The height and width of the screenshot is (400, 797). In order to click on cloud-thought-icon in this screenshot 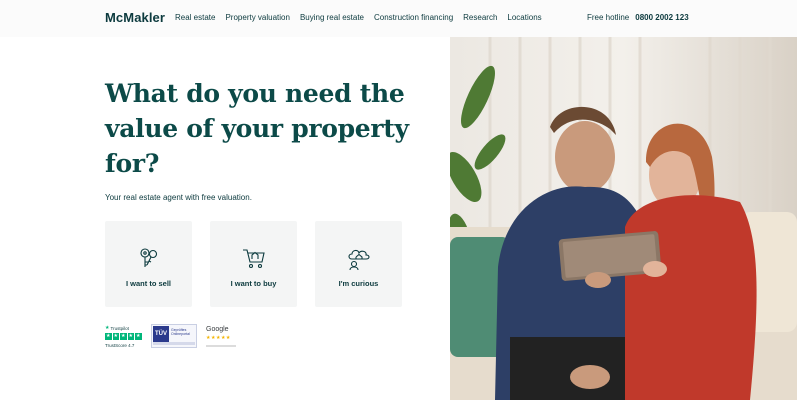, I will do `click(359, 260)`.